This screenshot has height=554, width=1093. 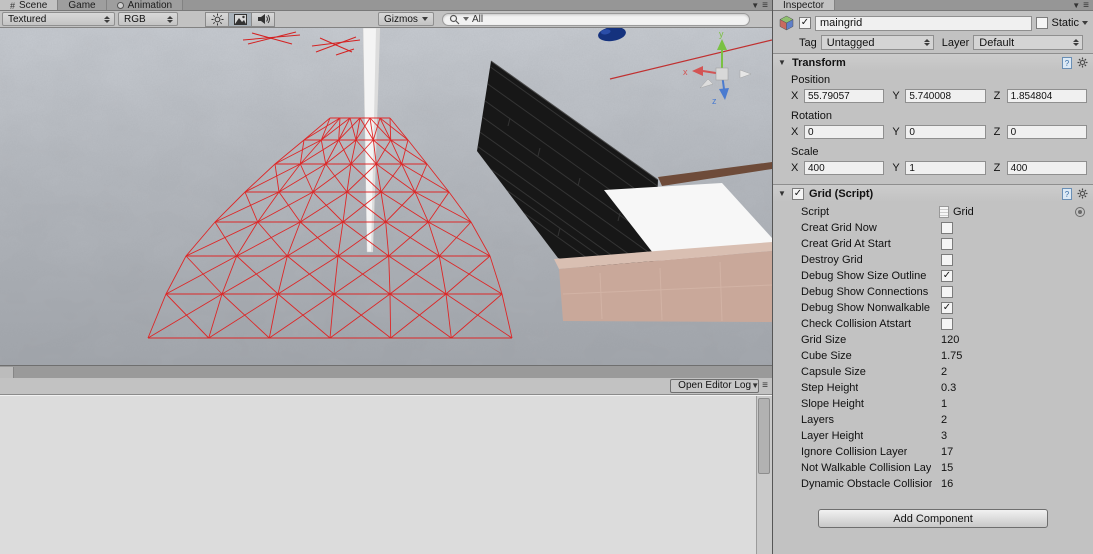 I want to click on speaker-icon, so click(x=263, y=19).